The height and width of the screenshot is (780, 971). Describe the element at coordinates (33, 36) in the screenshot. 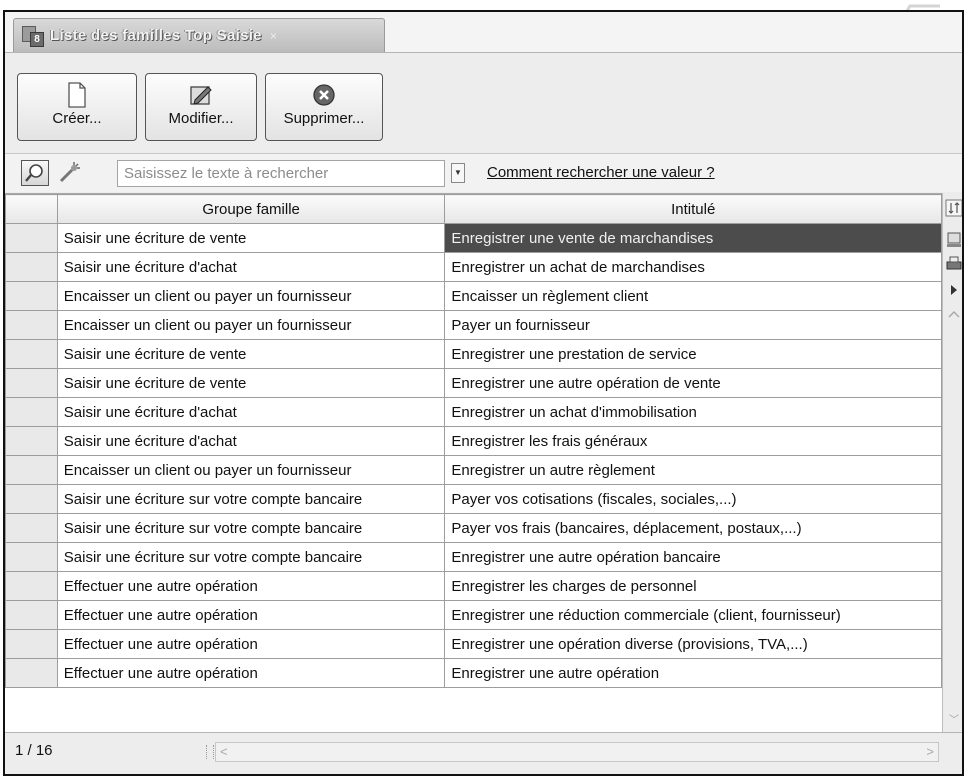

I see `document-list-icon: 8` at that location.